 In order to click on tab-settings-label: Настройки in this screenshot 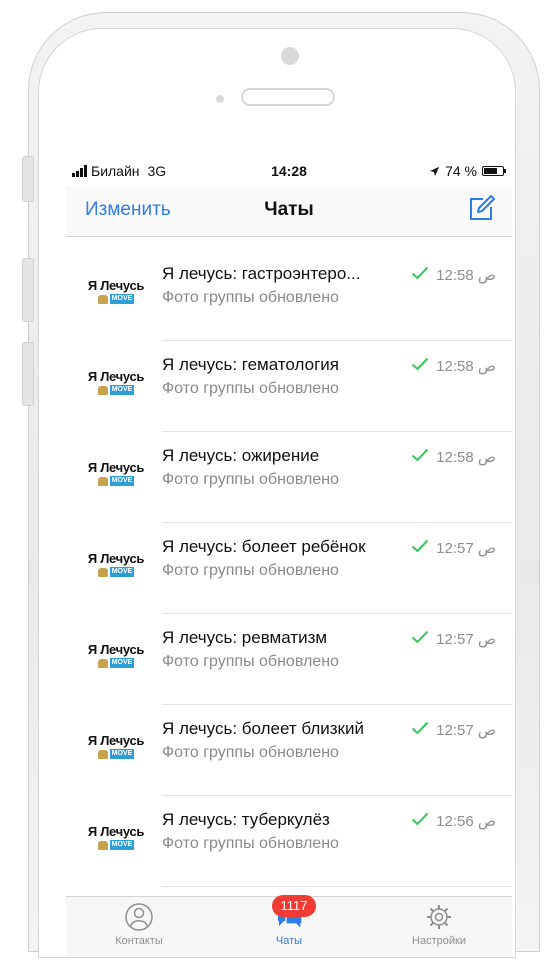, I will do `click(439, 941)`.